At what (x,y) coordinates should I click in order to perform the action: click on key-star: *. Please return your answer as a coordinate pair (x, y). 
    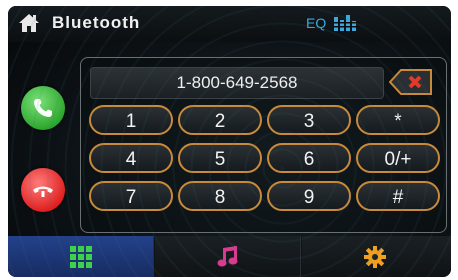
    Looking at the image, I should click on (398, 120).